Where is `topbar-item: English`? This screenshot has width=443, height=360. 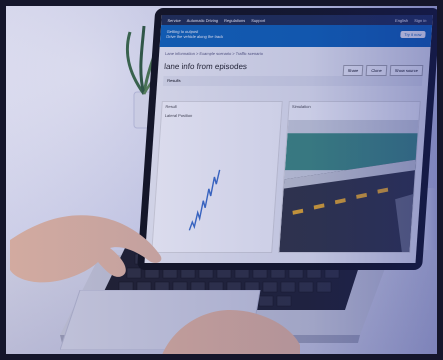
topbar-item: English is located at coordinates (401, 20).